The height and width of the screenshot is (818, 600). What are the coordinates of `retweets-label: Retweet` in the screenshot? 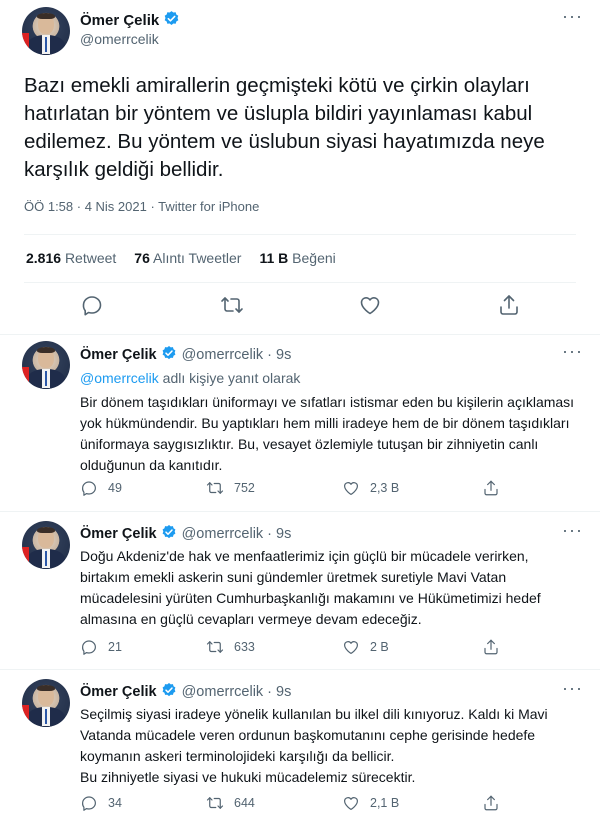 It's located at (90, 258).